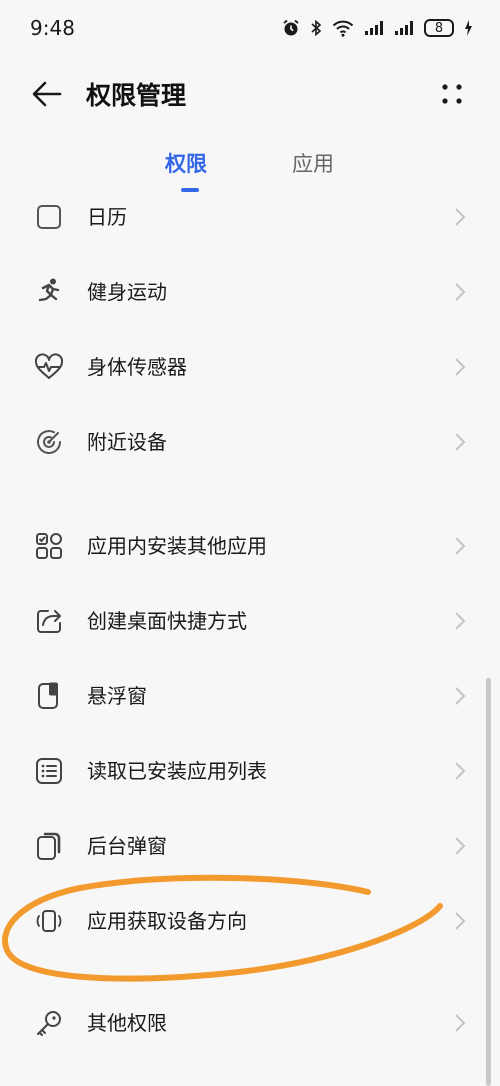  Describe the element at coordinates (250, 292) in the screenshot. I see `permission-row-fitness: 健身运动` at that location.